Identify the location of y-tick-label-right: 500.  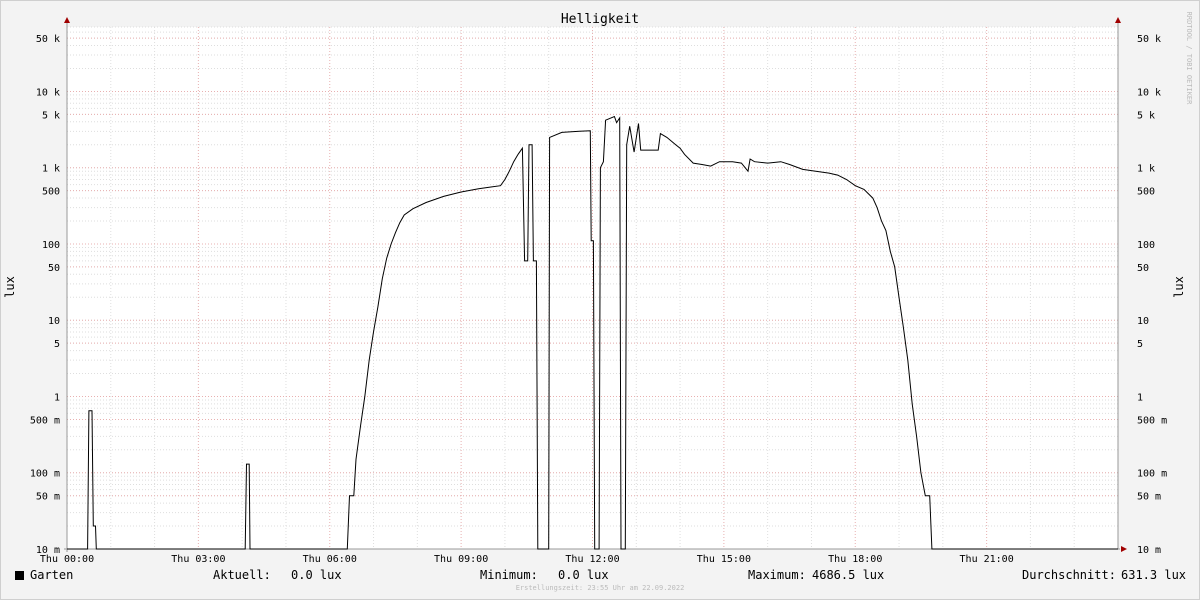
(1146, 192).